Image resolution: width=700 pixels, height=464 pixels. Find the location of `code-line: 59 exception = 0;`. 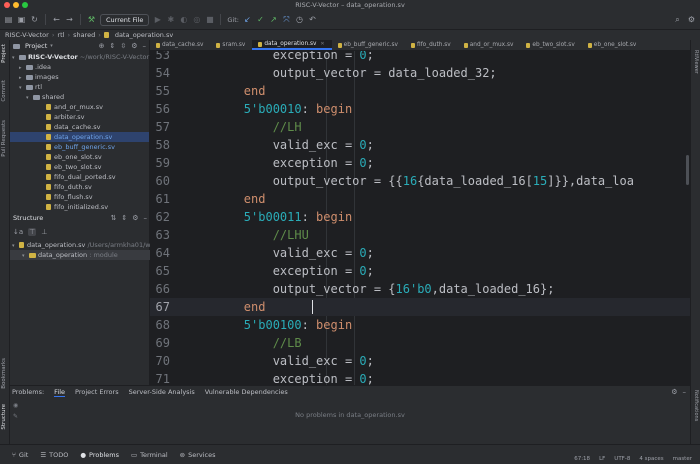

code-line: 59 exception = 0; is located at coordinates (420, 163).